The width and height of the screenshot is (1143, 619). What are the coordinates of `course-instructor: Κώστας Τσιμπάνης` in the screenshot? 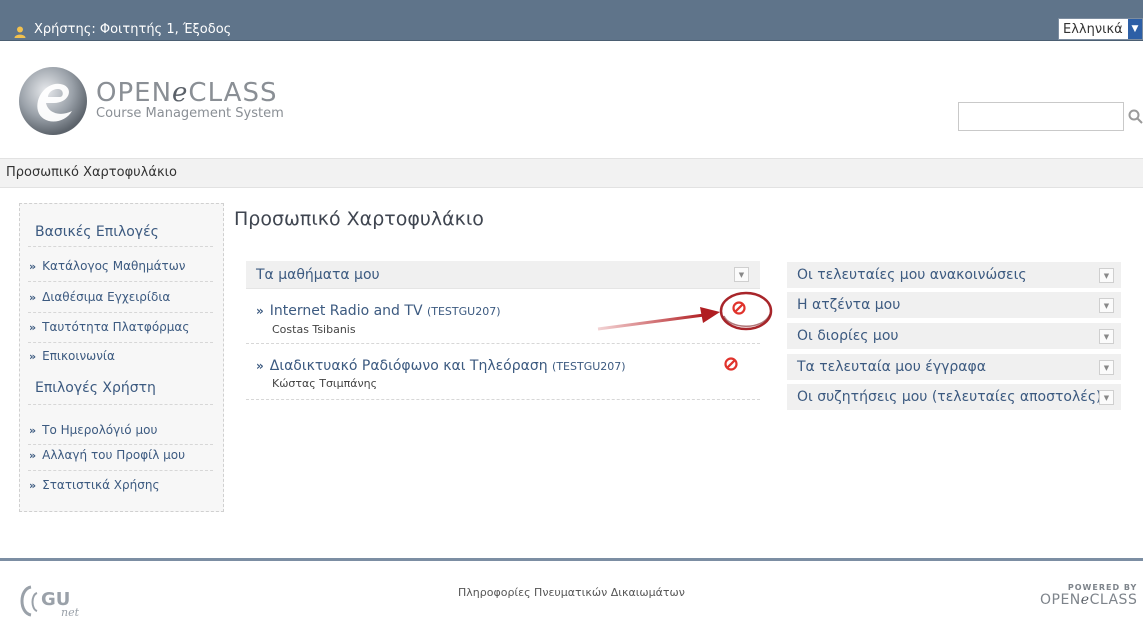 It's located at (325, 383).